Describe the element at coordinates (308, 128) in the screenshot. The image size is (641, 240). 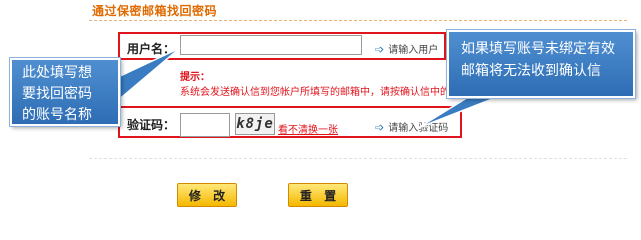
I see `captcha-refresh-link: 看不清换一张` at that location.